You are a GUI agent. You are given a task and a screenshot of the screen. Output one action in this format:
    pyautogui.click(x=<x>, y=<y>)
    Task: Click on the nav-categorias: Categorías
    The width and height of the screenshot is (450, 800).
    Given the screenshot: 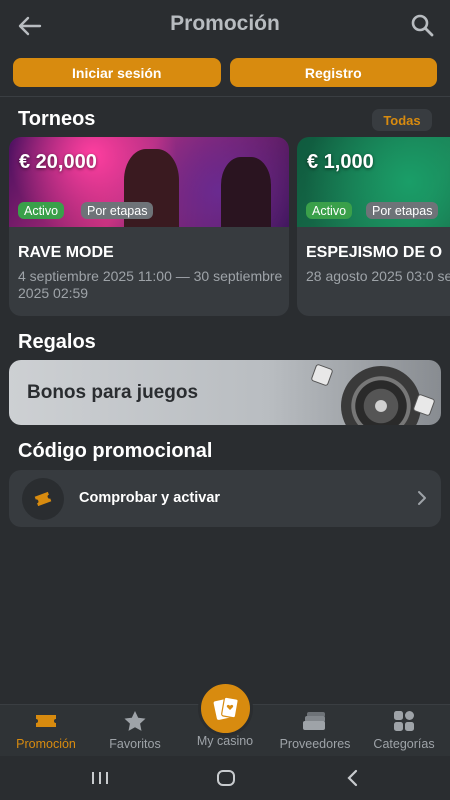 What is the action you would take?
    pyautogui.click(x=404, y=732)
    